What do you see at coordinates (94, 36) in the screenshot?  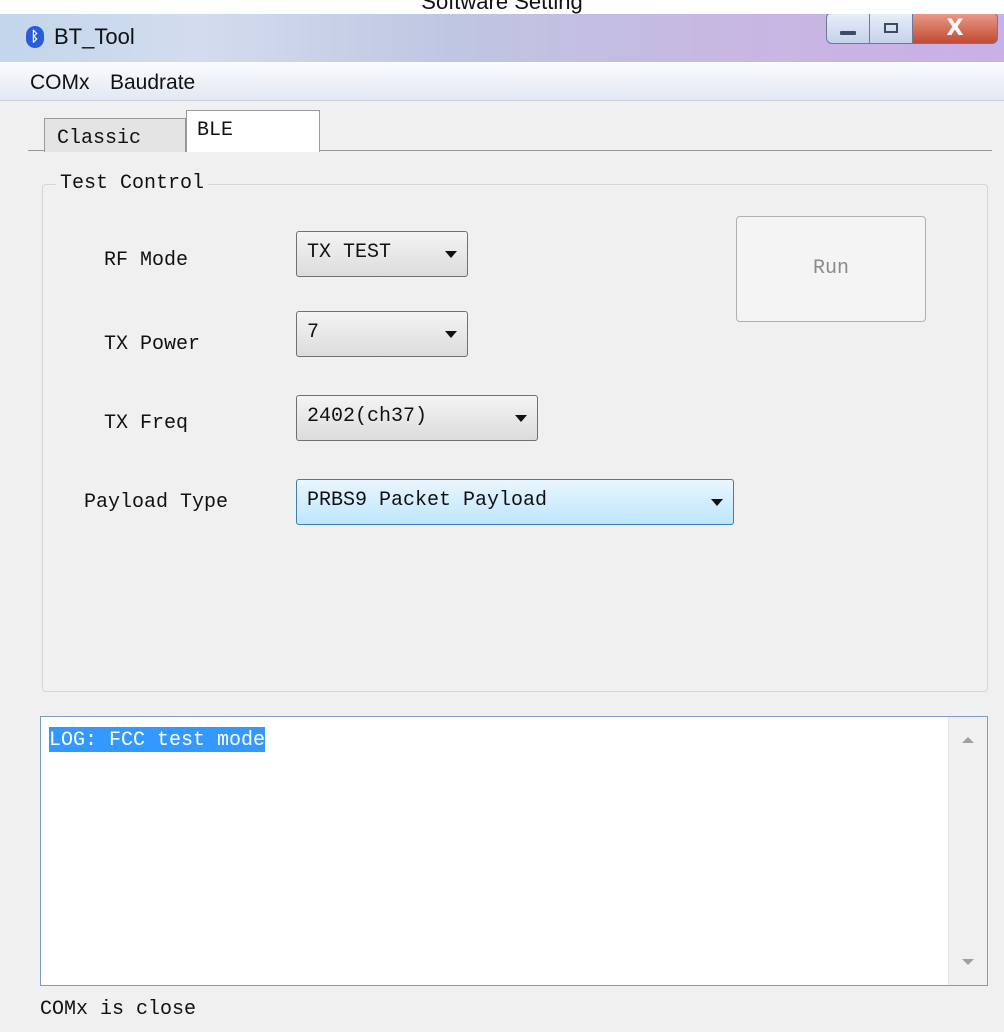 I see `window-title: BT_Tool` at bounding box center [94, 36].